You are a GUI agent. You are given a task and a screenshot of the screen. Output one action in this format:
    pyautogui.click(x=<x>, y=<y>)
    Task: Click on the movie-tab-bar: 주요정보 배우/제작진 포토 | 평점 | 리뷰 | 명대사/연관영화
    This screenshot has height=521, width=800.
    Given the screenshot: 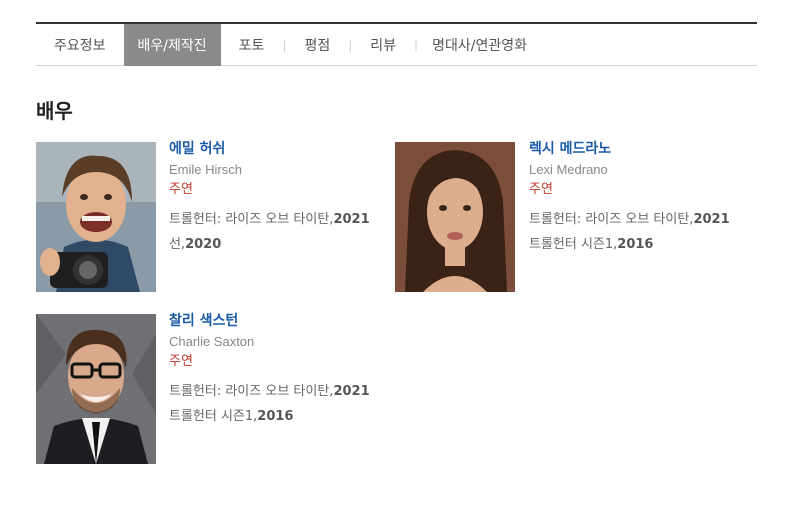 What is the action you would take?
    pyautogui.click(x=396, y=44)
    